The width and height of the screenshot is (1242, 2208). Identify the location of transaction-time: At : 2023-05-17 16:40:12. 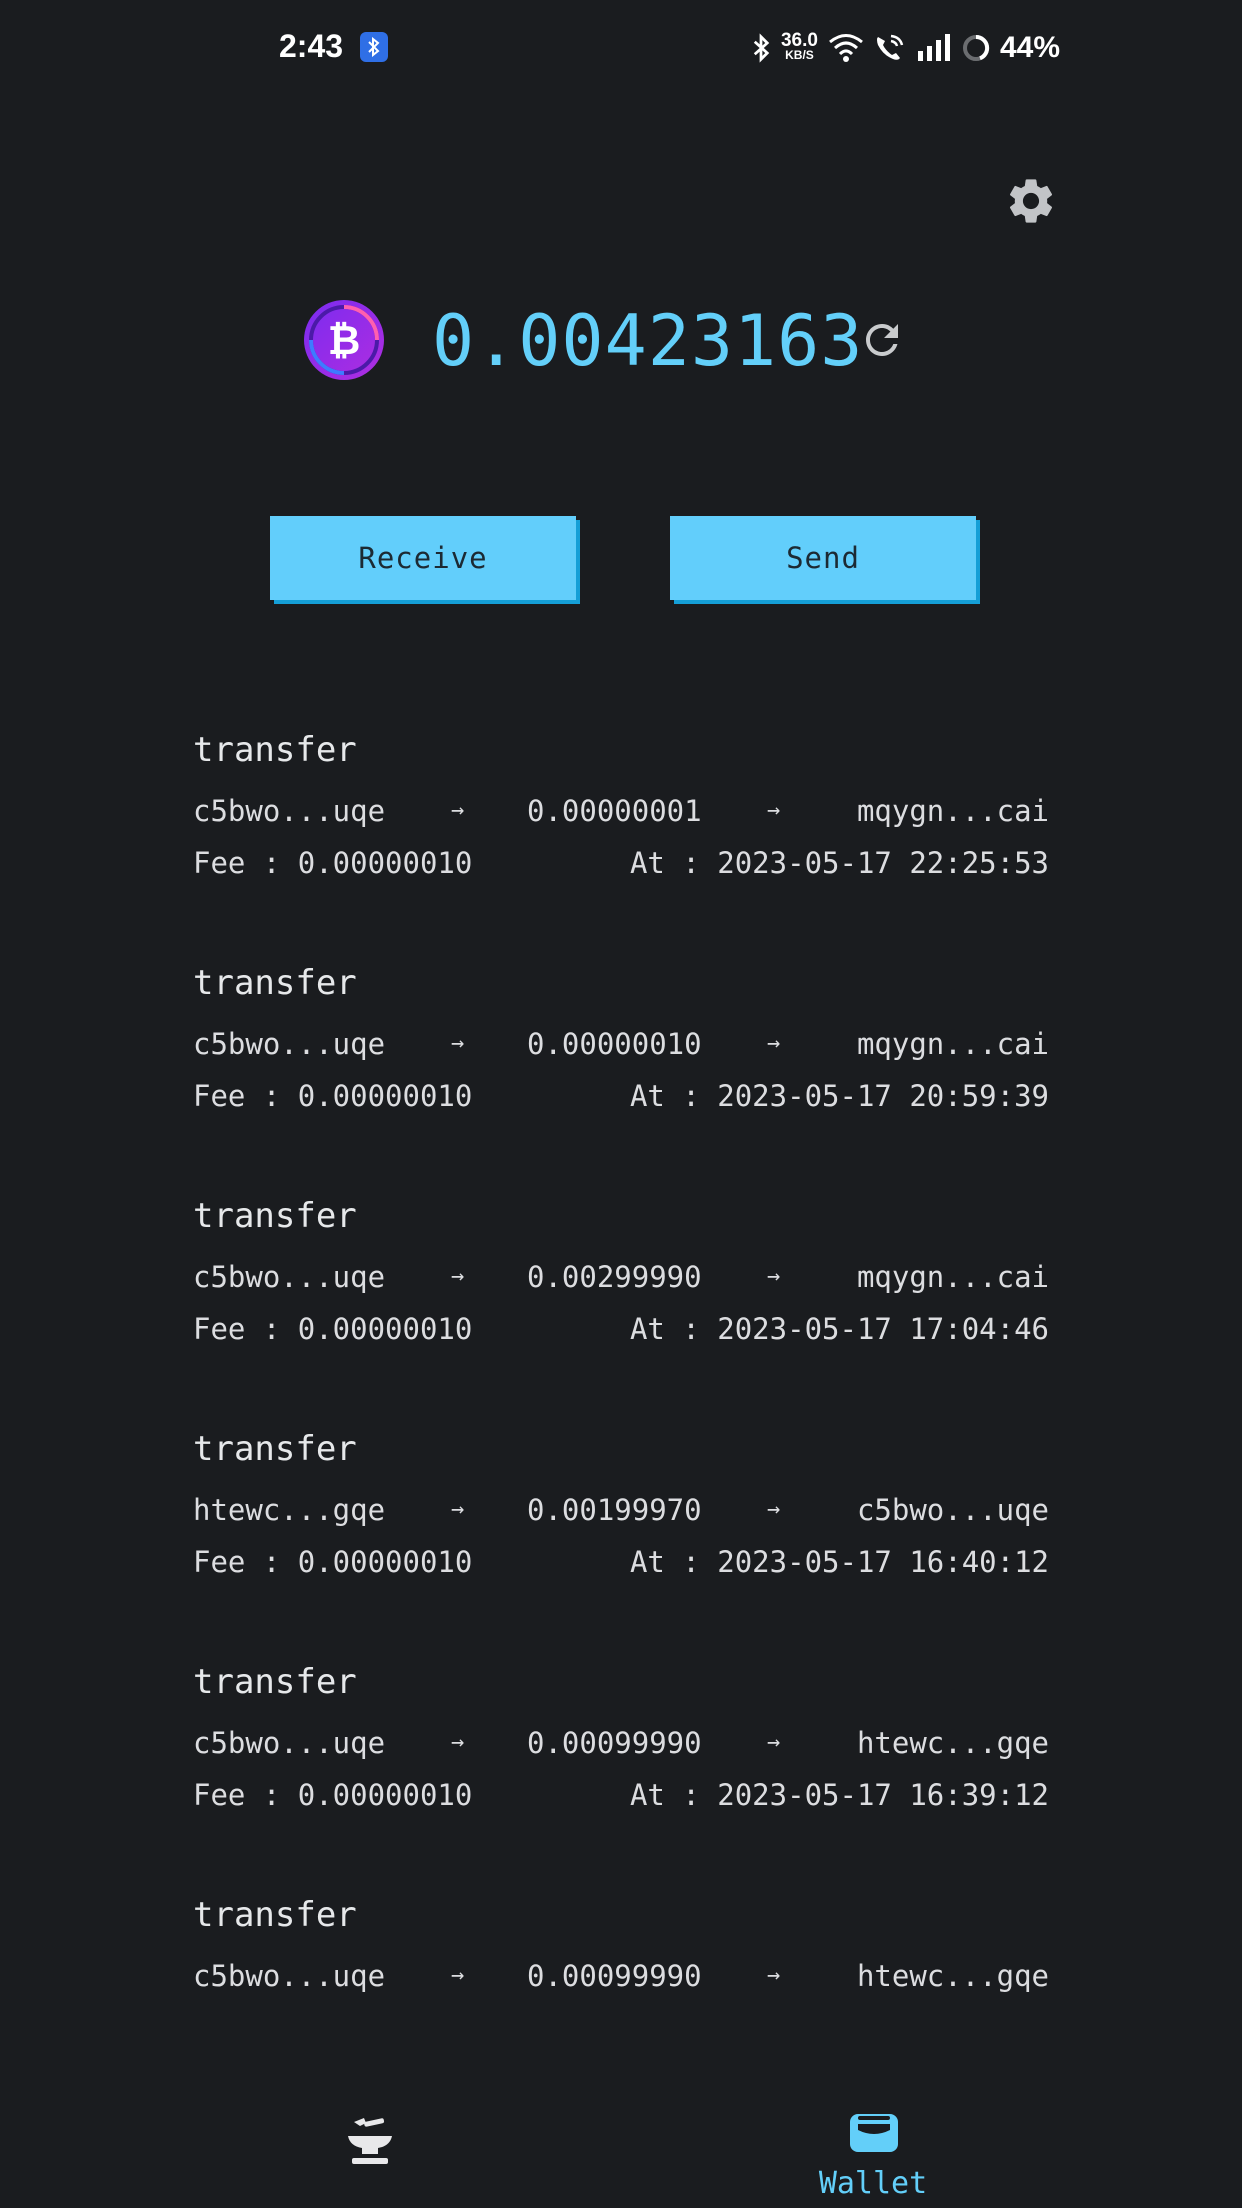
(839, 1562).